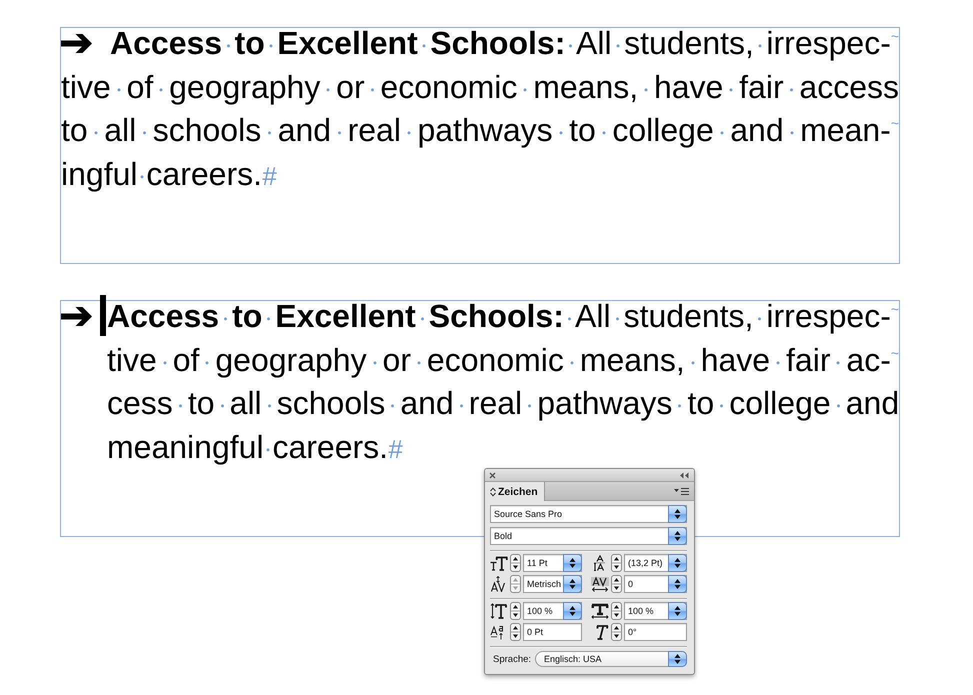  I want to click on close-icon, so click(492, 475).